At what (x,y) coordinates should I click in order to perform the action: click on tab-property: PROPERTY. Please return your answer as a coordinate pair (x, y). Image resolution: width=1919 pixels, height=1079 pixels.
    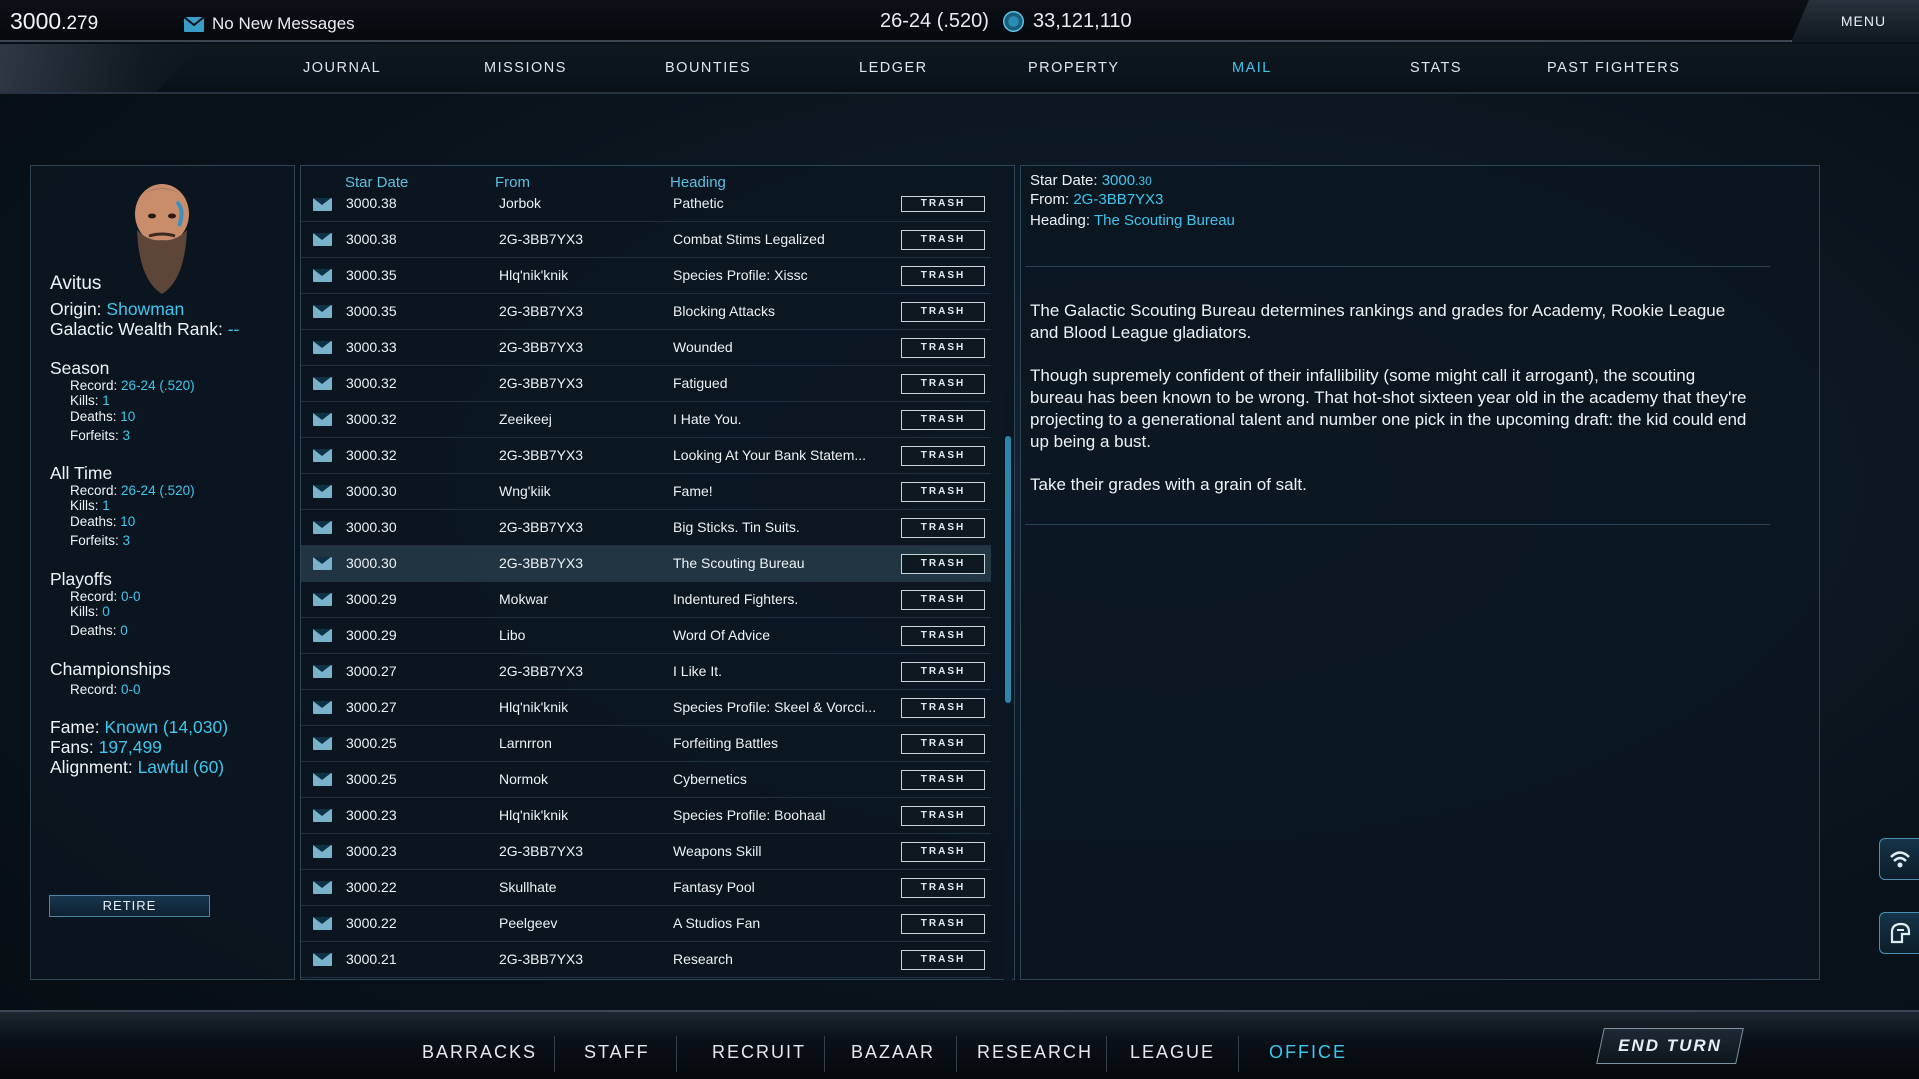
    Looking at the image, I should click on (1074, 68).